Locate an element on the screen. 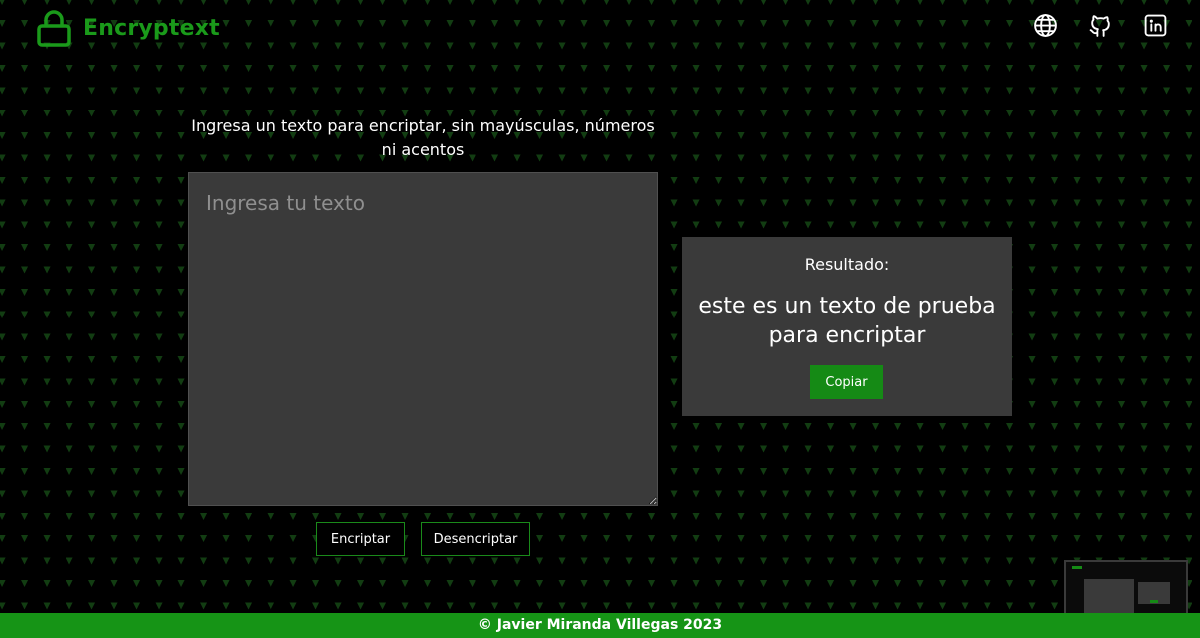  footer: © Javier Miranda Villegas 2023 is located at coordinates (600, 625).